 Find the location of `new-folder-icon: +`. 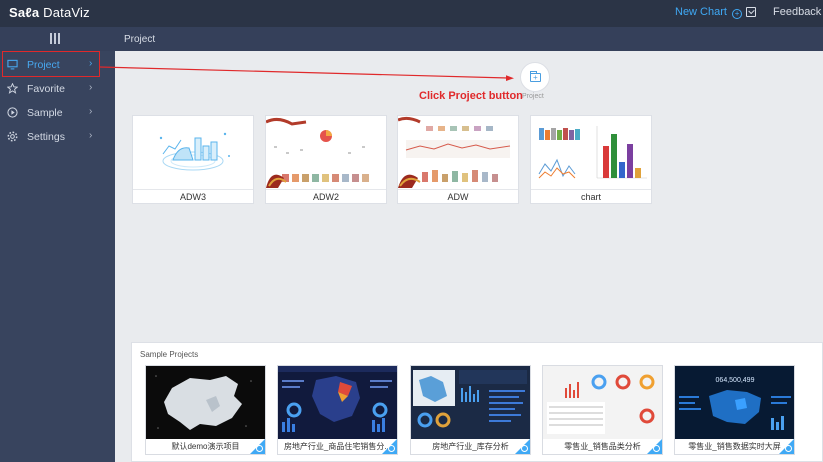

new-folder-icon: + is located at coordinates (535, 76).